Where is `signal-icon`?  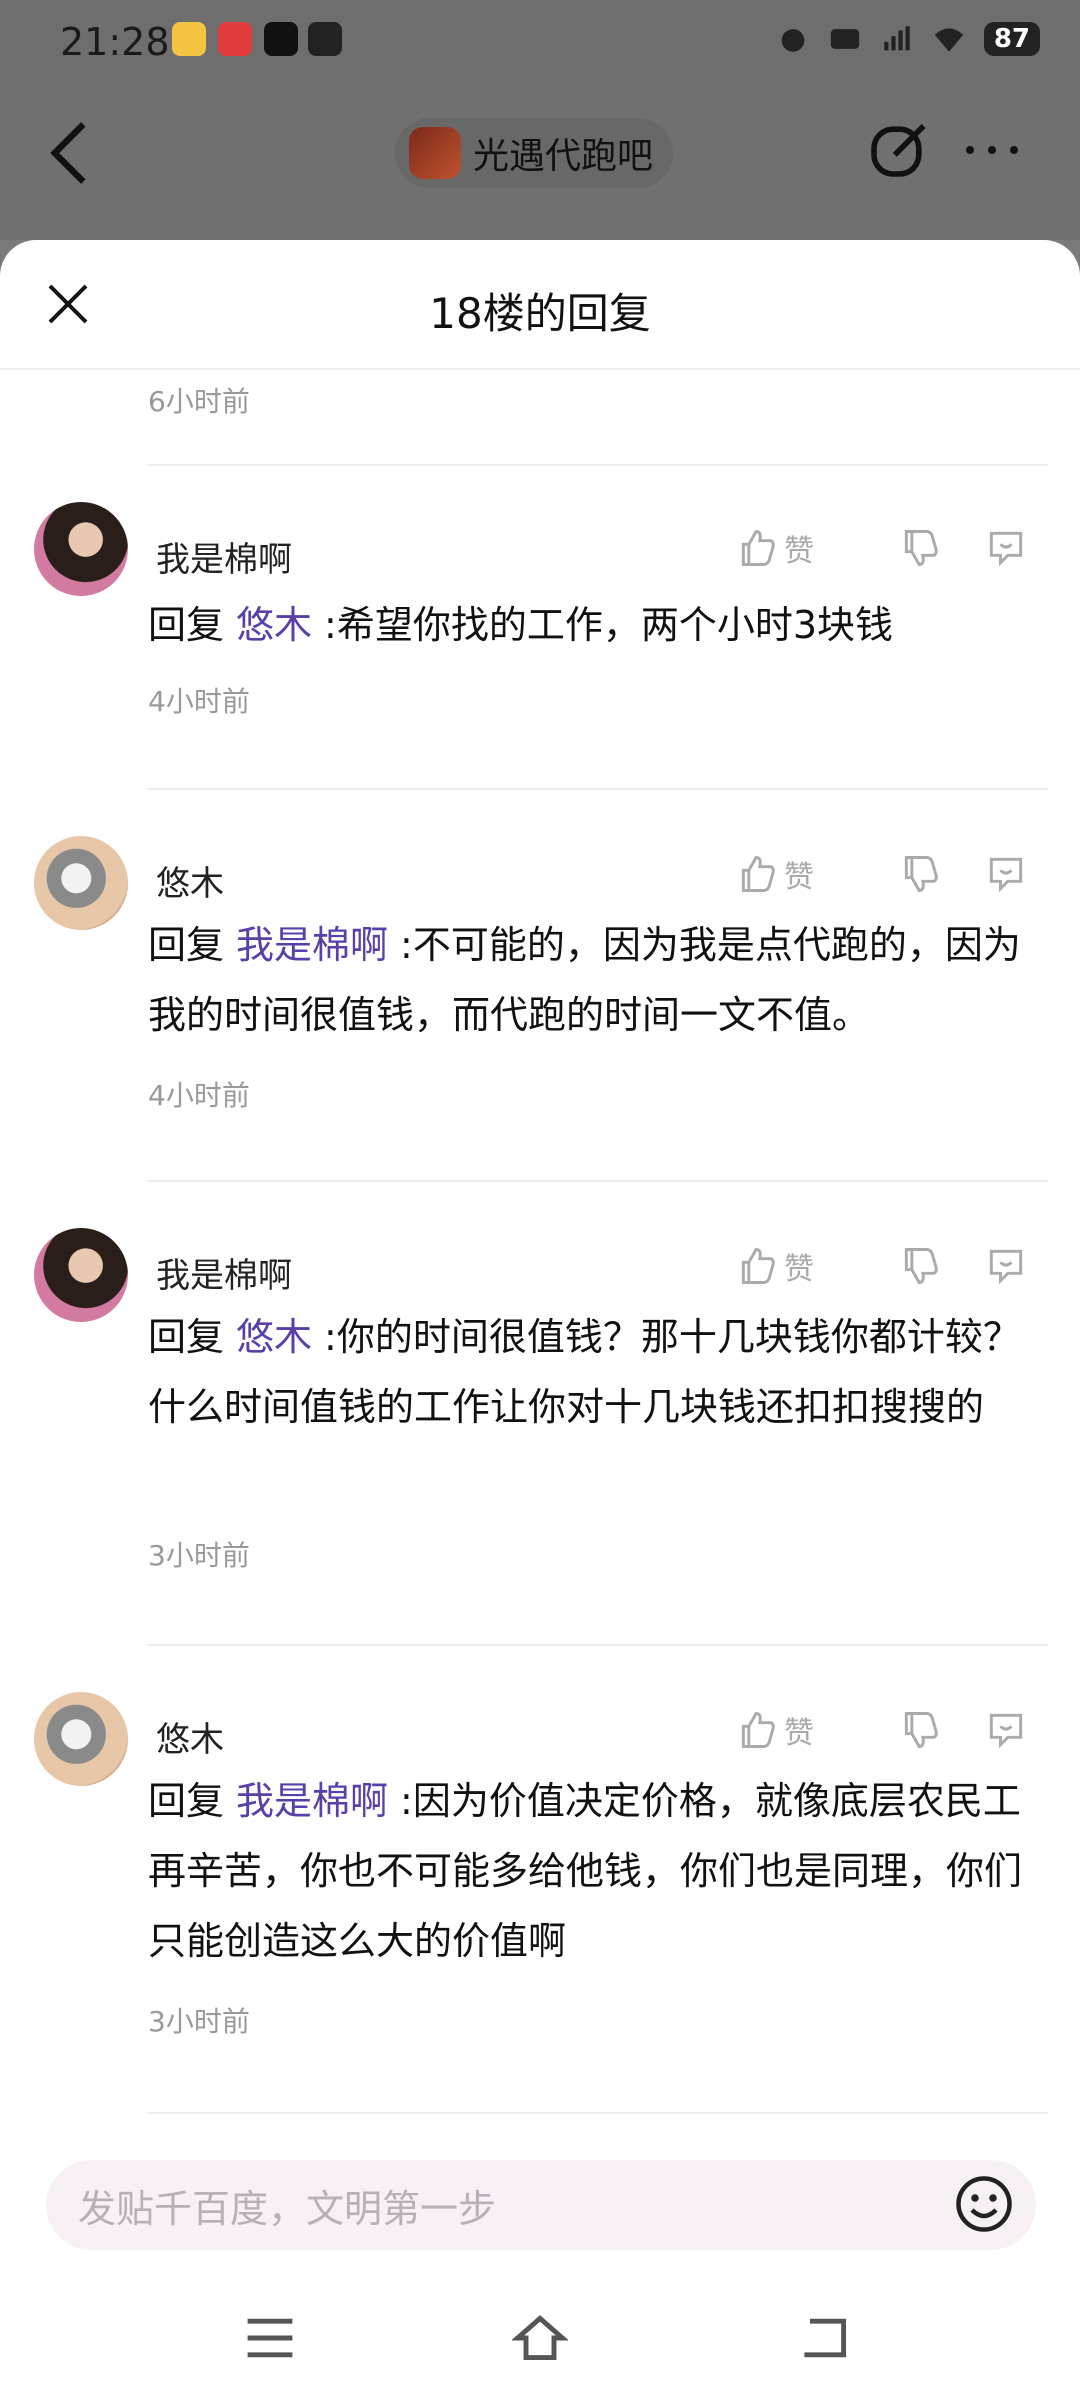
signal-icon is located at coordinates (897, 38).